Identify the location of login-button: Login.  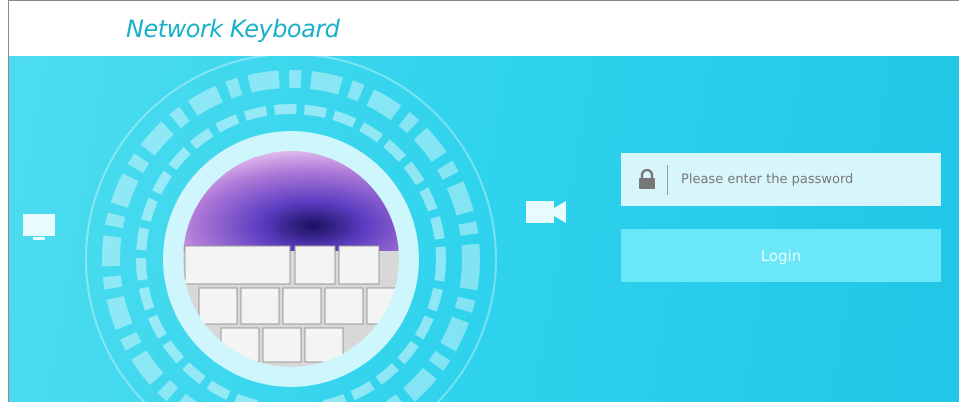
(781, 255).